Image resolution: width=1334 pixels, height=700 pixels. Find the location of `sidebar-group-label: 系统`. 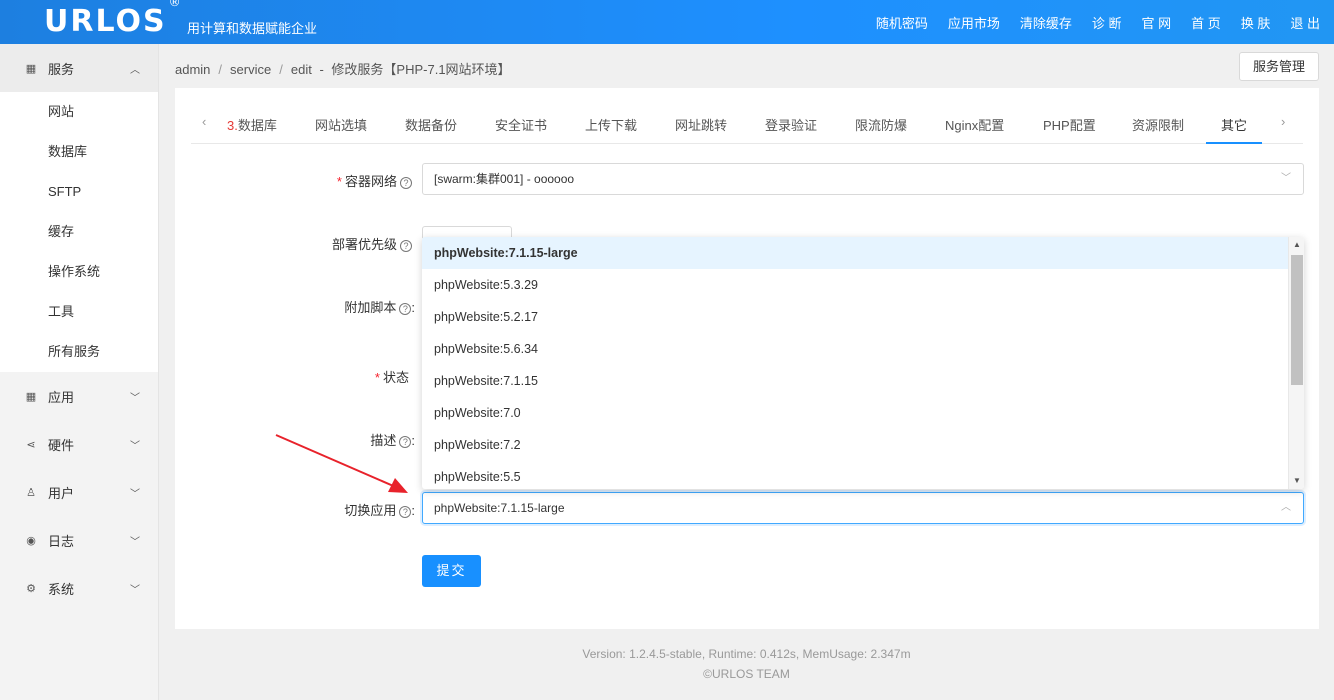

sidebar-group-label: 系统 is located at coordinates (61, 589).